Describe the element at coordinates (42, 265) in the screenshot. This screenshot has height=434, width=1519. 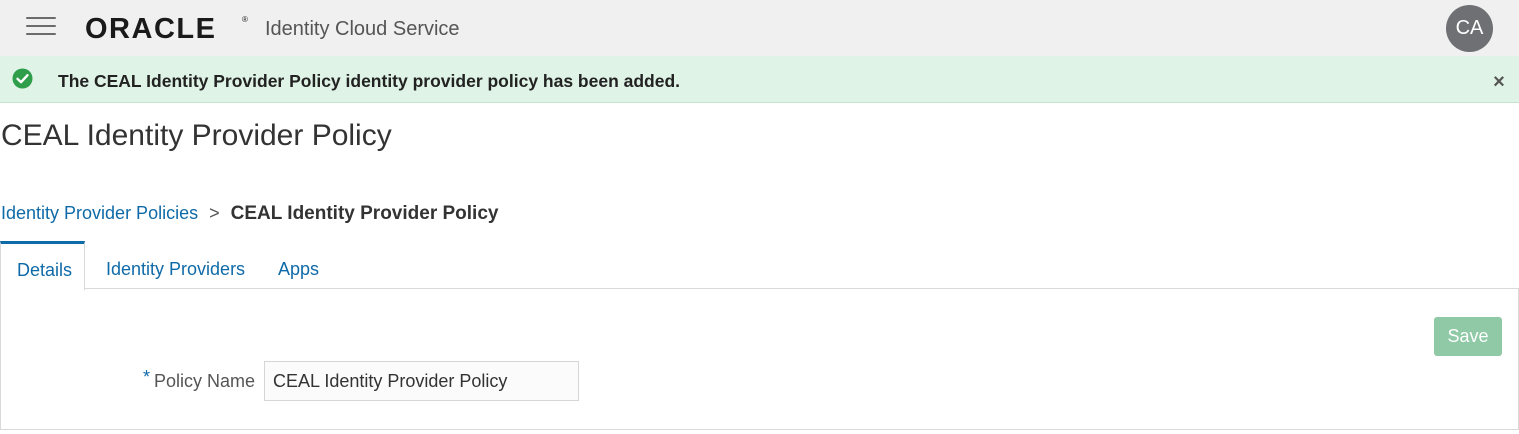
I see `tab-details: Details` at that location.